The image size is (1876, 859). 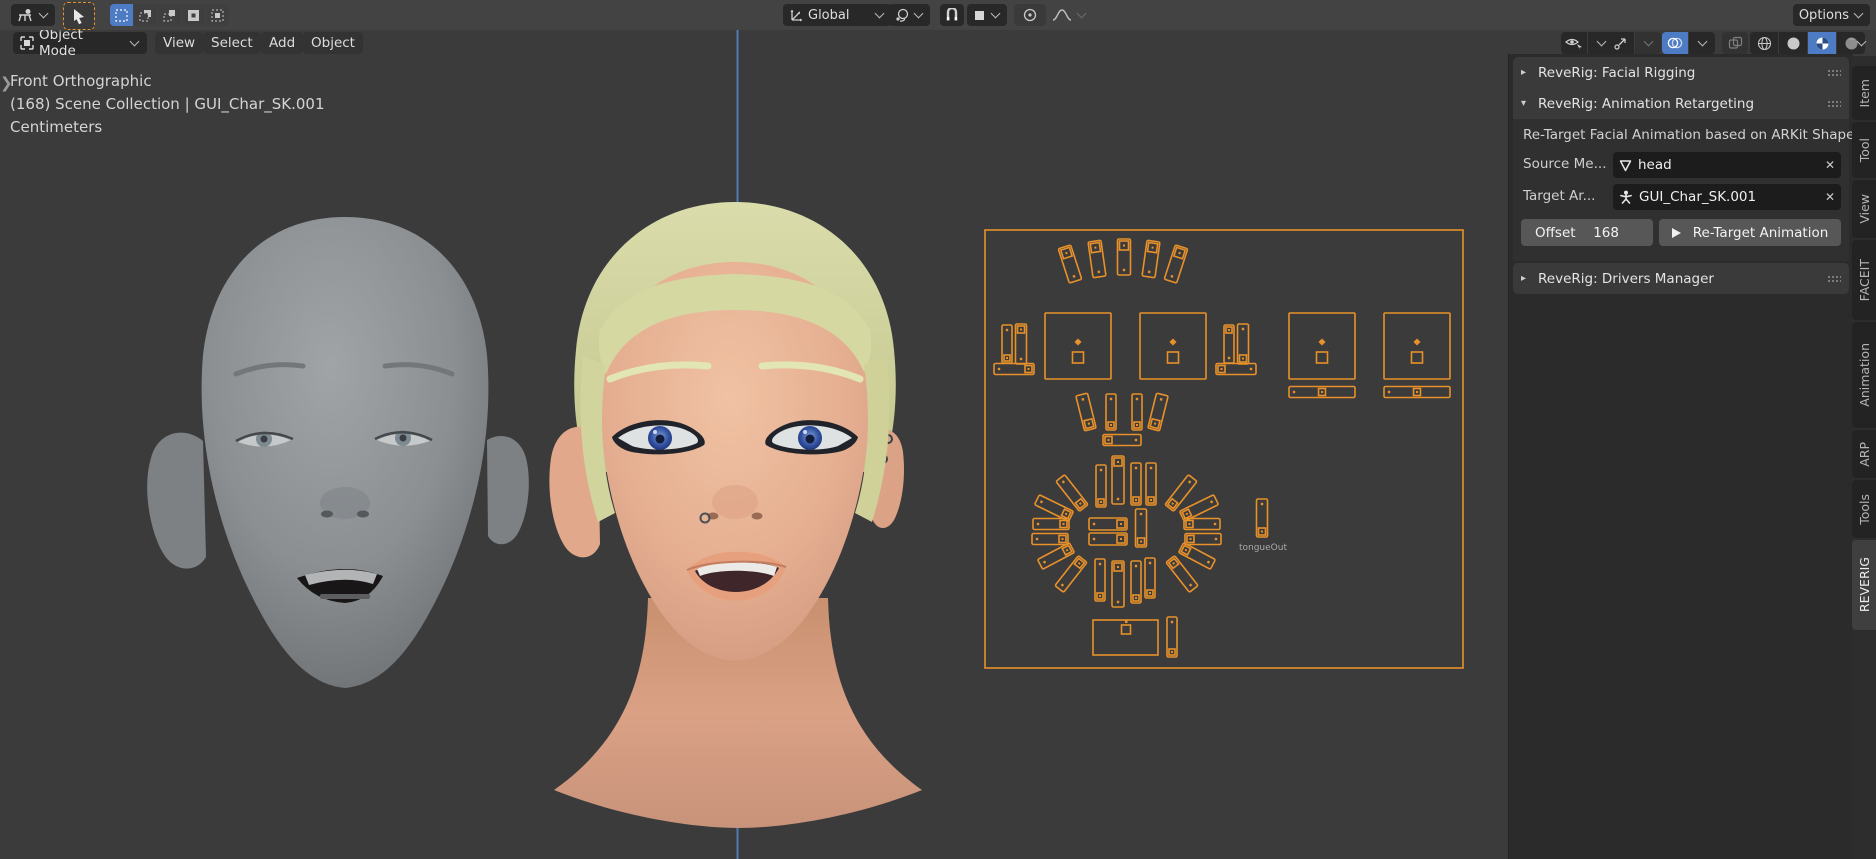 What do you see at coordinates (333, 43) in the screenshot?
I see `menu-object: Object` at bounding box center [333, 43].